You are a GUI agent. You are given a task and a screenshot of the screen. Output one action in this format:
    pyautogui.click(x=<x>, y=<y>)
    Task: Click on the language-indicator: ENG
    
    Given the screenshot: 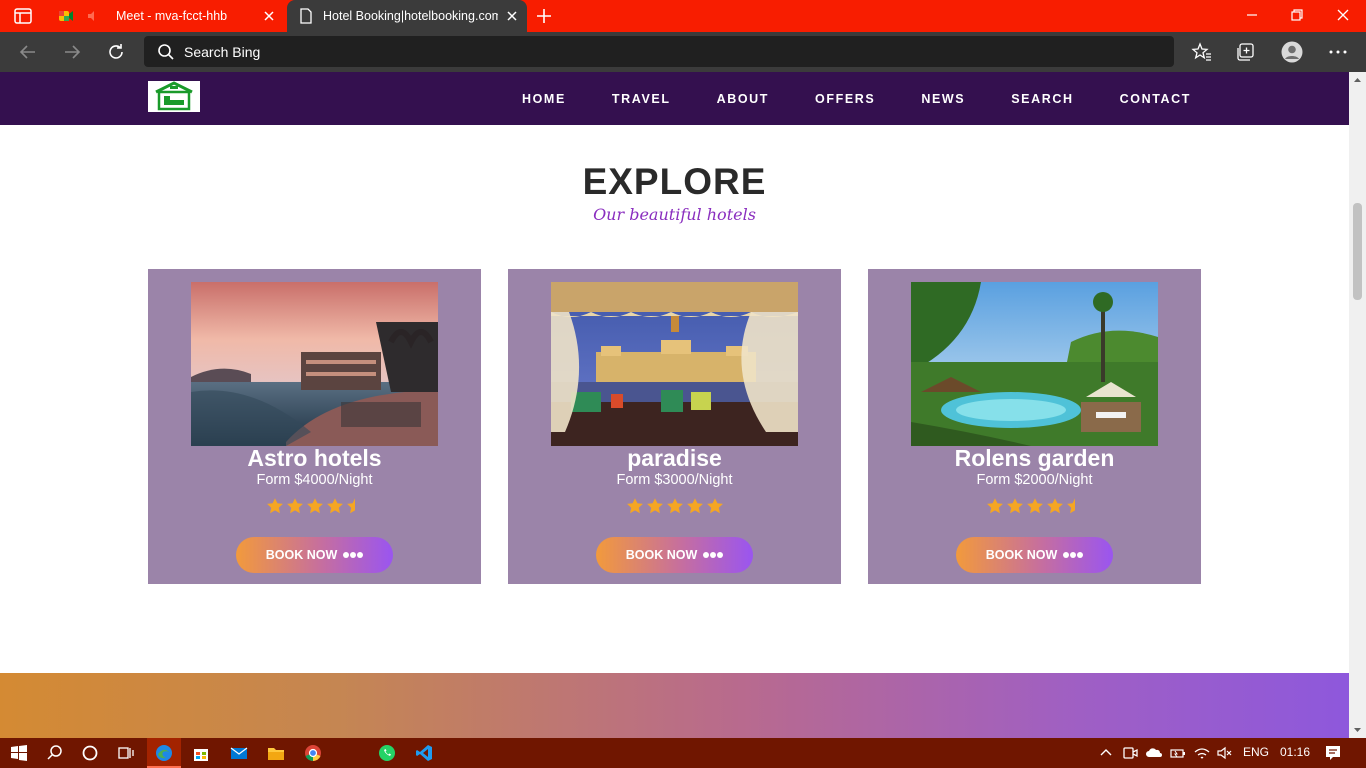 What is the action you would take?
    pyautogui.click(x=1256, y=752)
    